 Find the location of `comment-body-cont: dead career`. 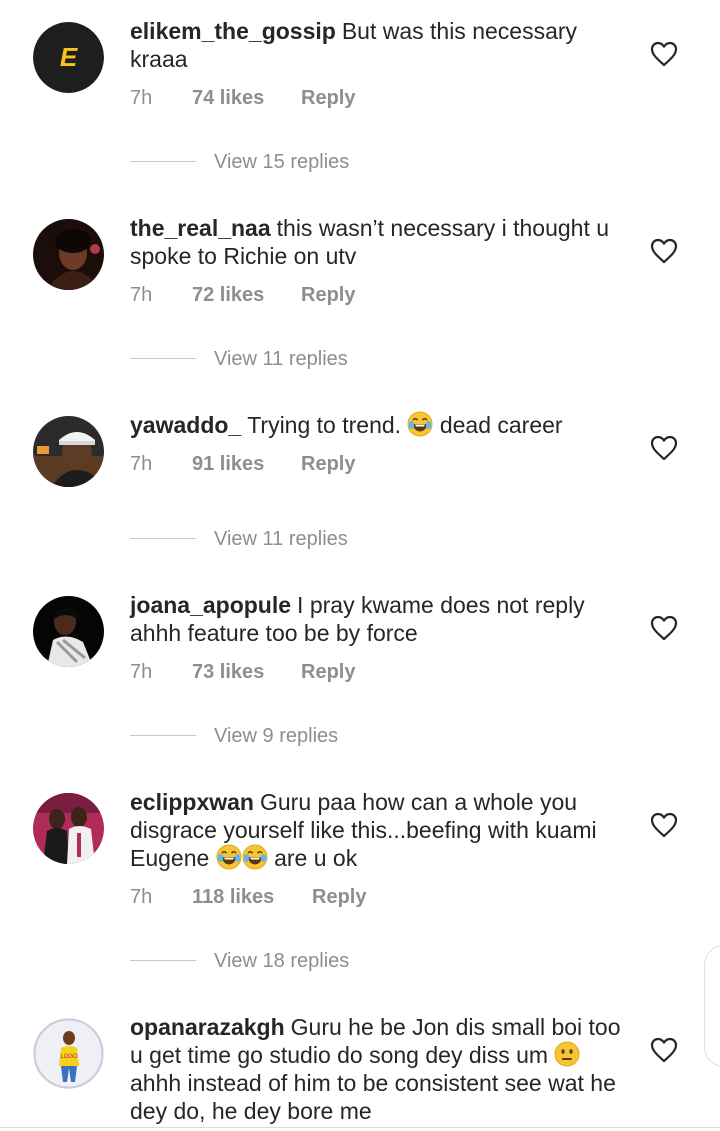

comment-body-cont: dead career is located at coordinates (501, 425).